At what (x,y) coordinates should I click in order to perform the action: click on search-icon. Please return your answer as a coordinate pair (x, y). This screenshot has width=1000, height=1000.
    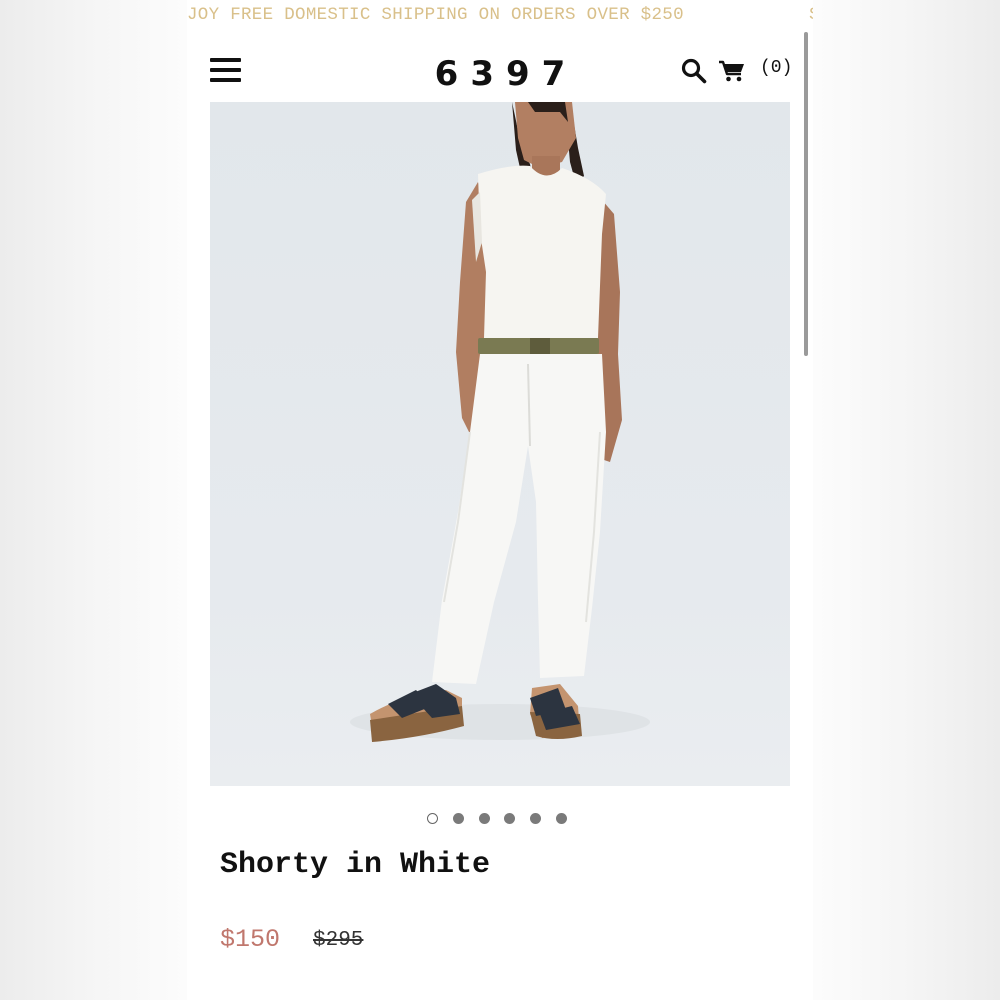
    Looking at the image, I should click on (694, 71).